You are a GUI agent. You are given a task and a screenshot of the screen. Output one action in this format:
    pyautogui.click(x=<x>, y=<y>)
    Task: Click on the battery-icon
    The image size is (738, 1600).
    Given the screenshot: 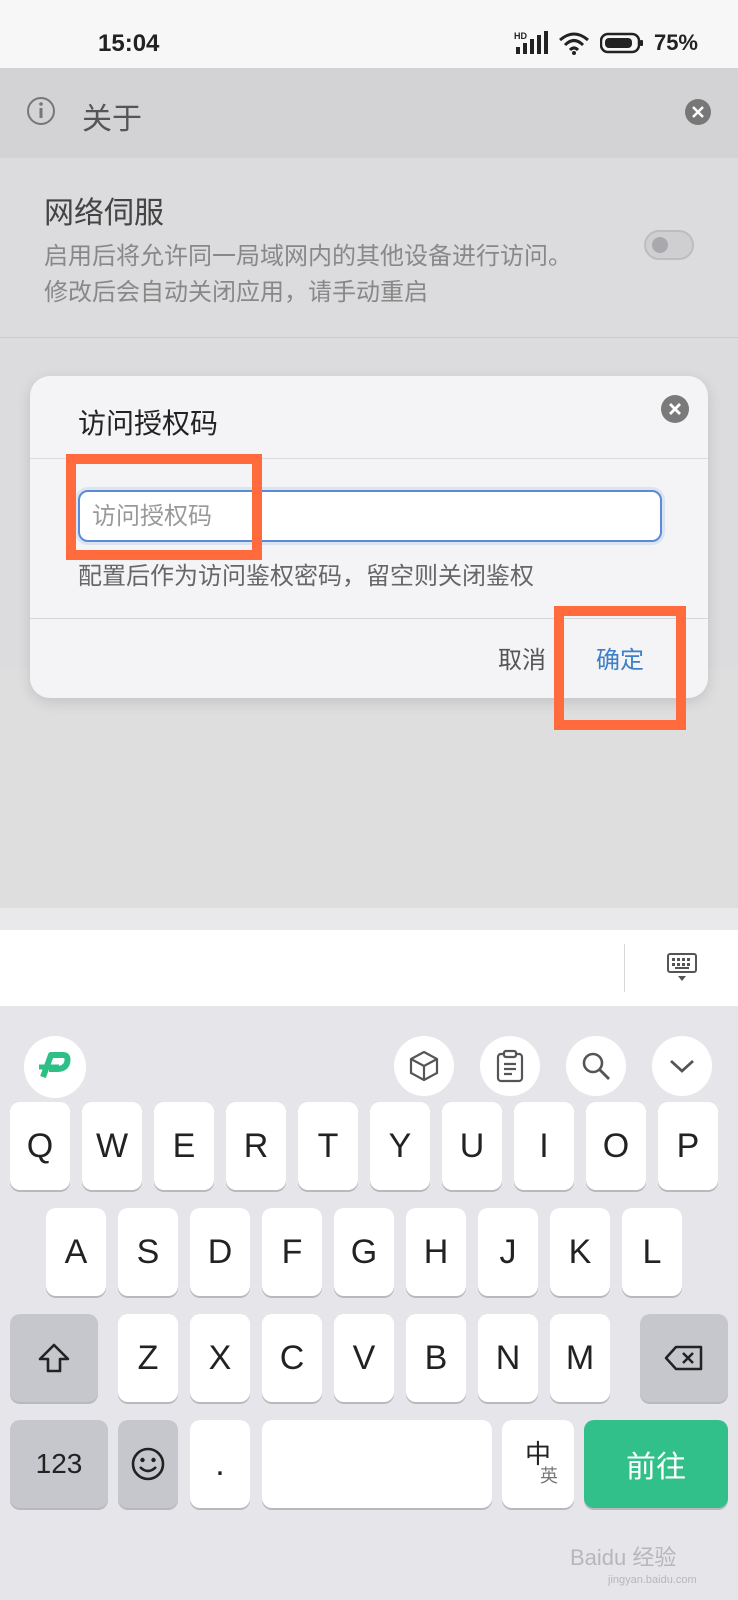 What is the action you would take?
    pyautogui.click(x=621, y=43)
    